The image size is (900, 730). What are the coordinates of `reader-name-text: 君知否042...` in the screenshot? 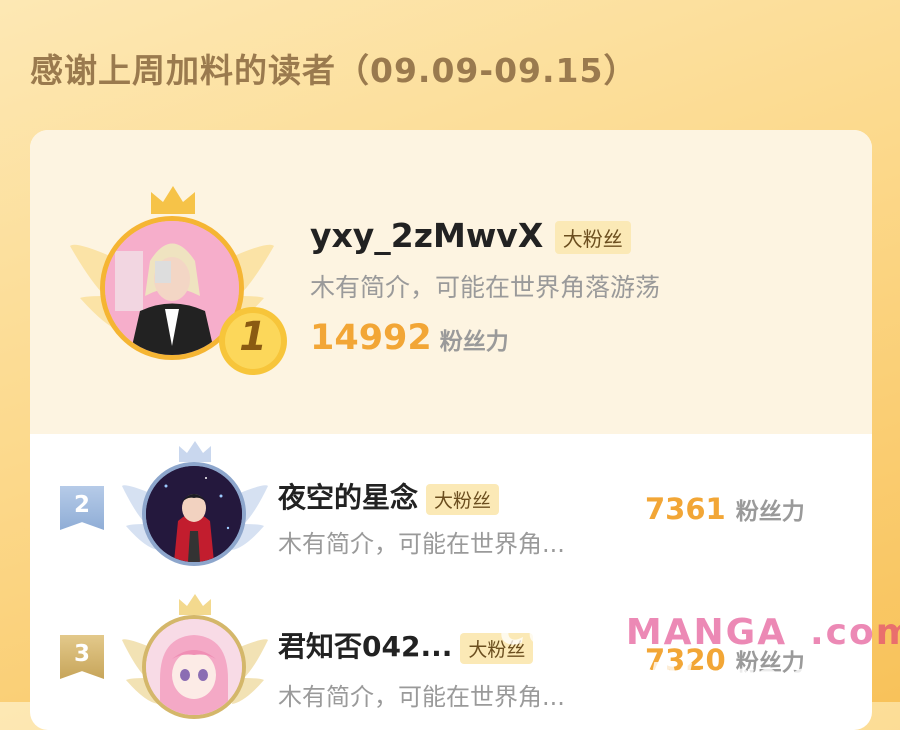 It's located at (365, 646).